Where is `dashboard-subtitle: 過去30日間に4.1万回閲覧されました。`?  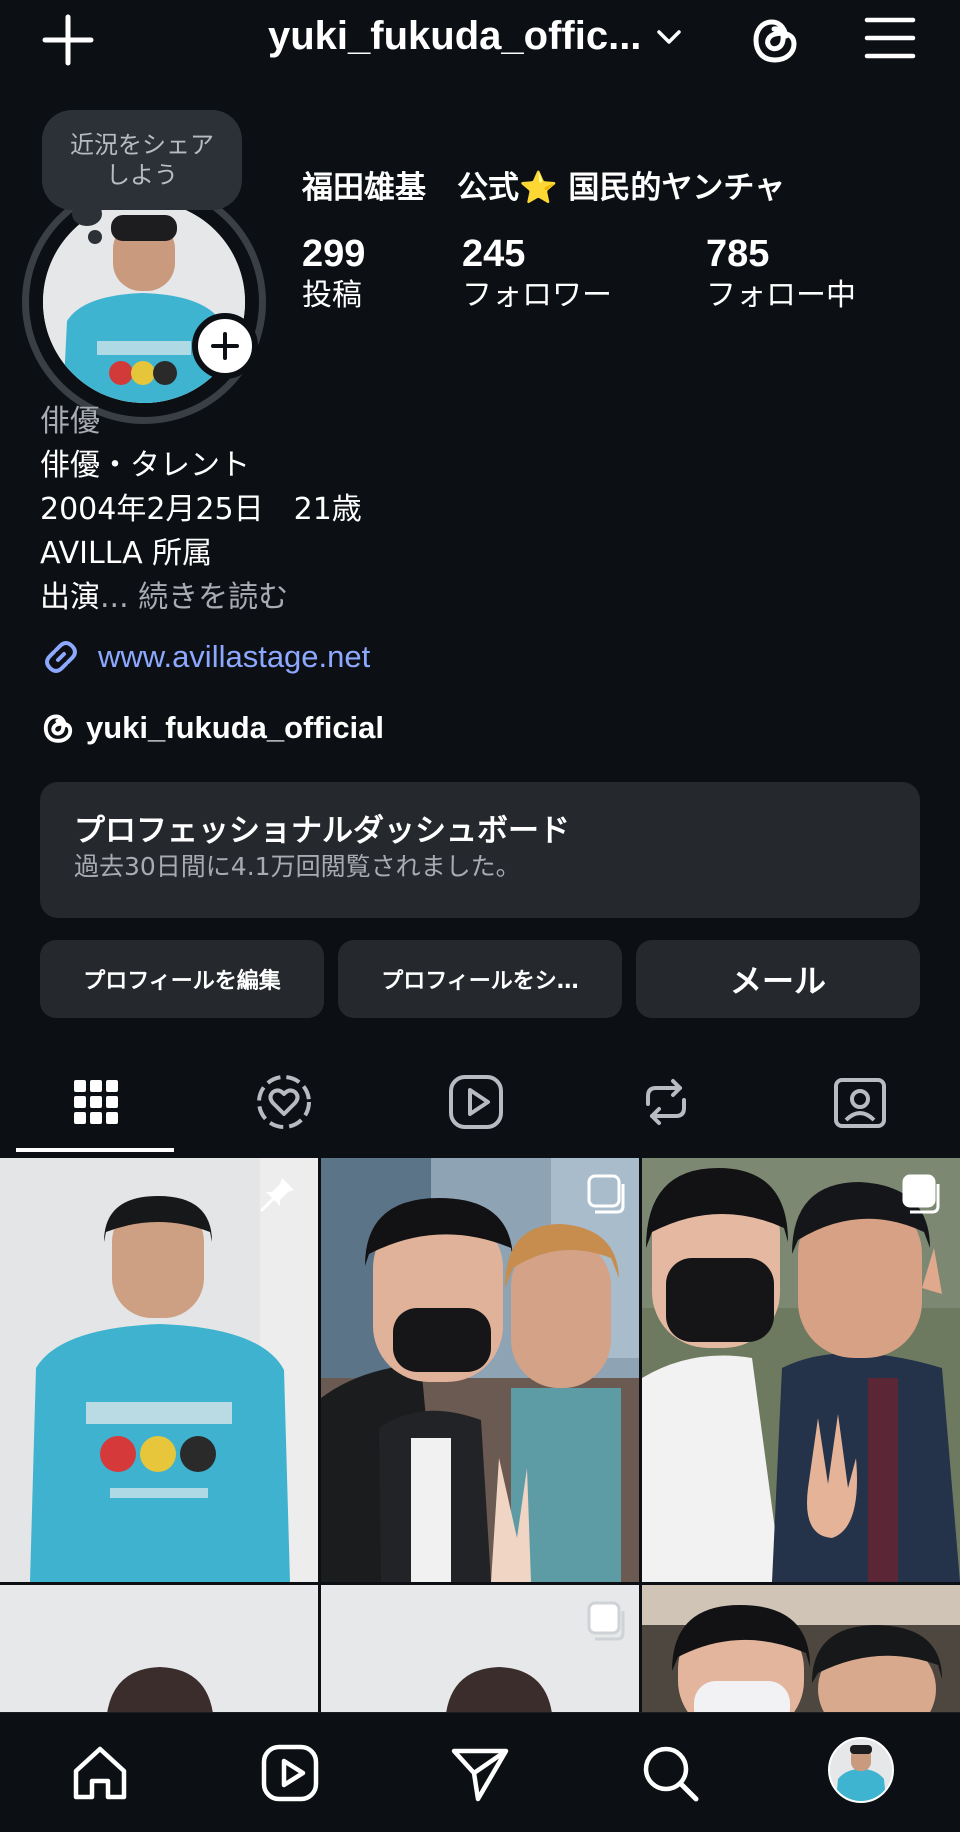
dashboard-subtitle: 過去30日間に4.1万回閲覧されました。 is located at coordinates (297, 866).